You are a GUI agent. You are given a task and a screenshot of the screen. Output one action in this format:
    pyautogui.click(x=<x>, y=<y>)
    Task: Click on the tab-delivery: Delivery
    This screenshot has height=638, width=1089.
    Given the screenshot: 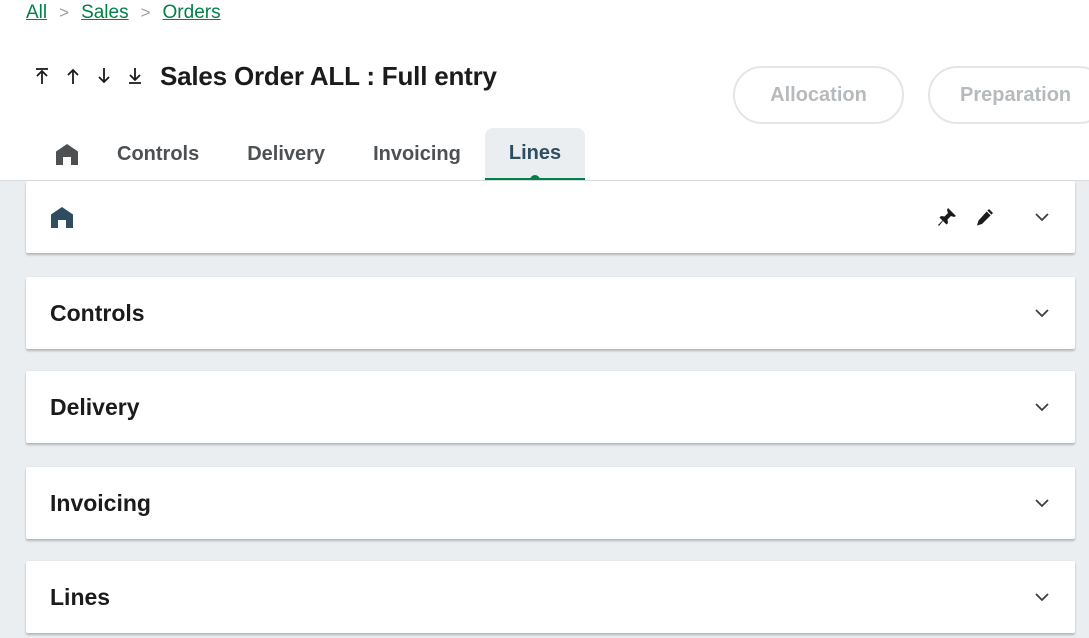 What is the action you would take?
    pyautogui.click(x=286, y=154)
    